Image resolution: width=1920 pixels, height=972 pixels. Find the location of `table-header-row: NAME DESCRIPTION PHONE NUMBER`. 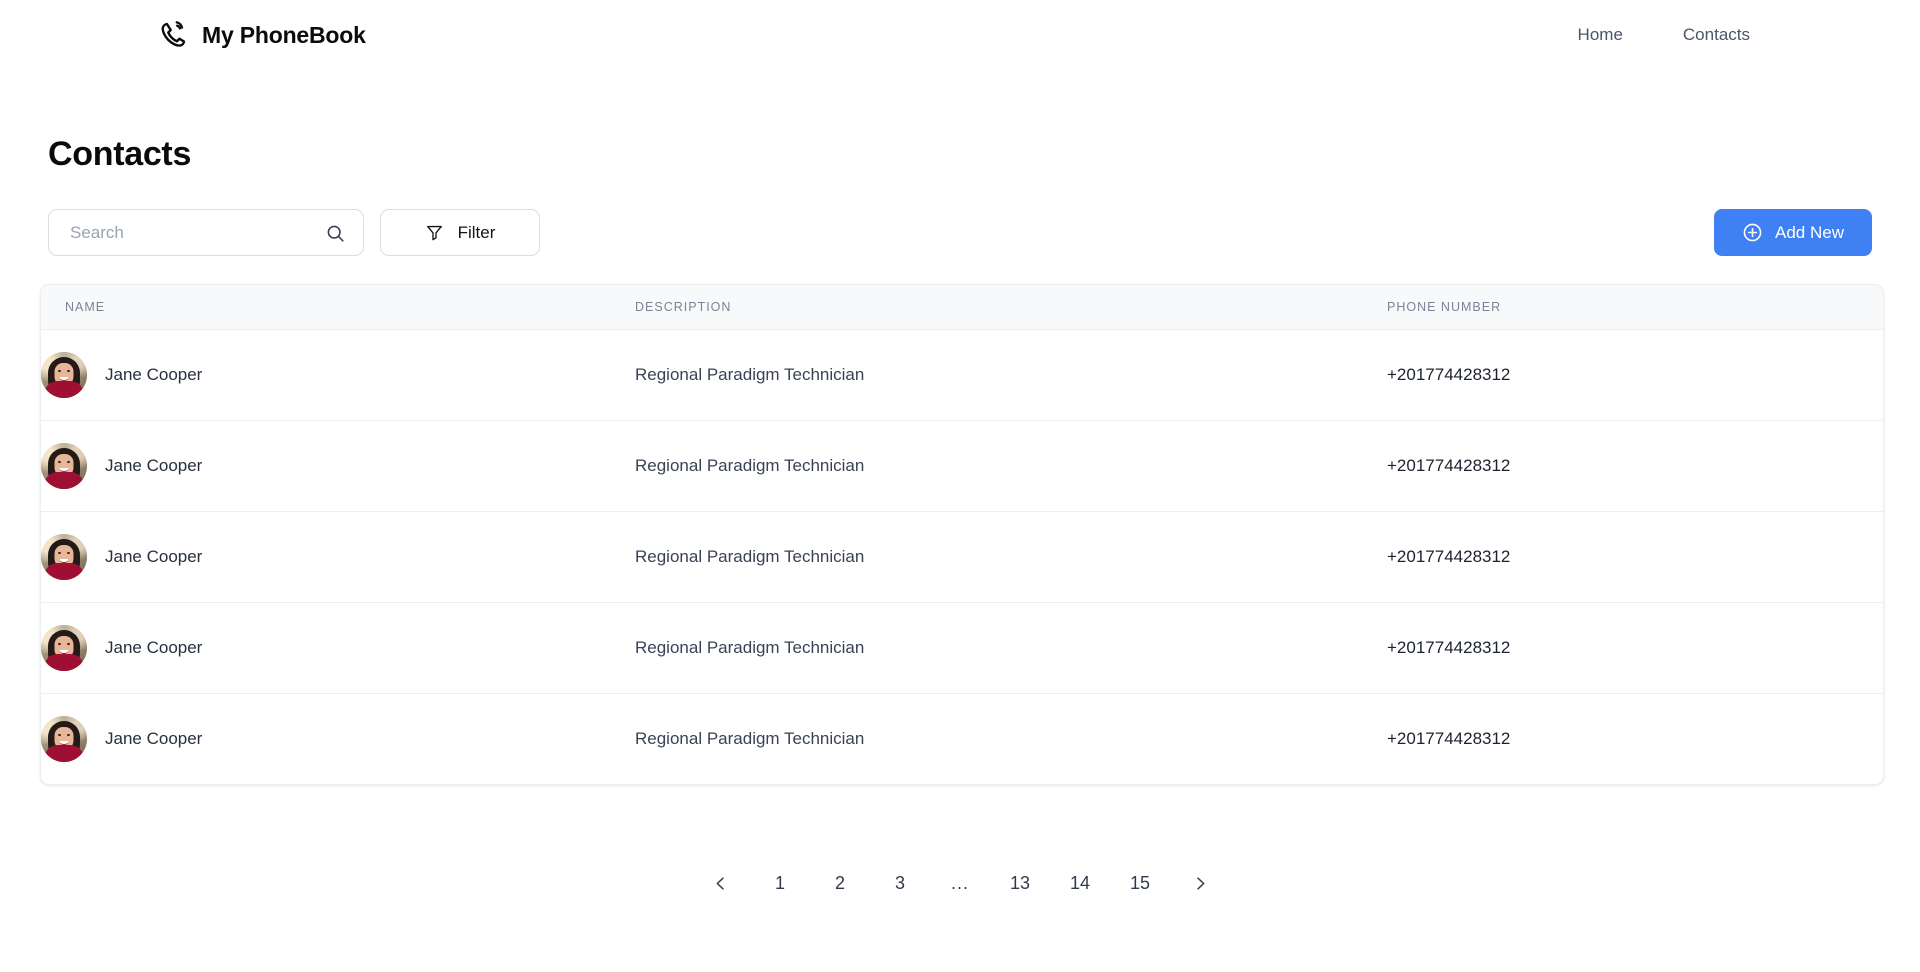

table-header-row: NAME DESCRIPTION PHONE NUMBER is located at coordinates (962, 307).